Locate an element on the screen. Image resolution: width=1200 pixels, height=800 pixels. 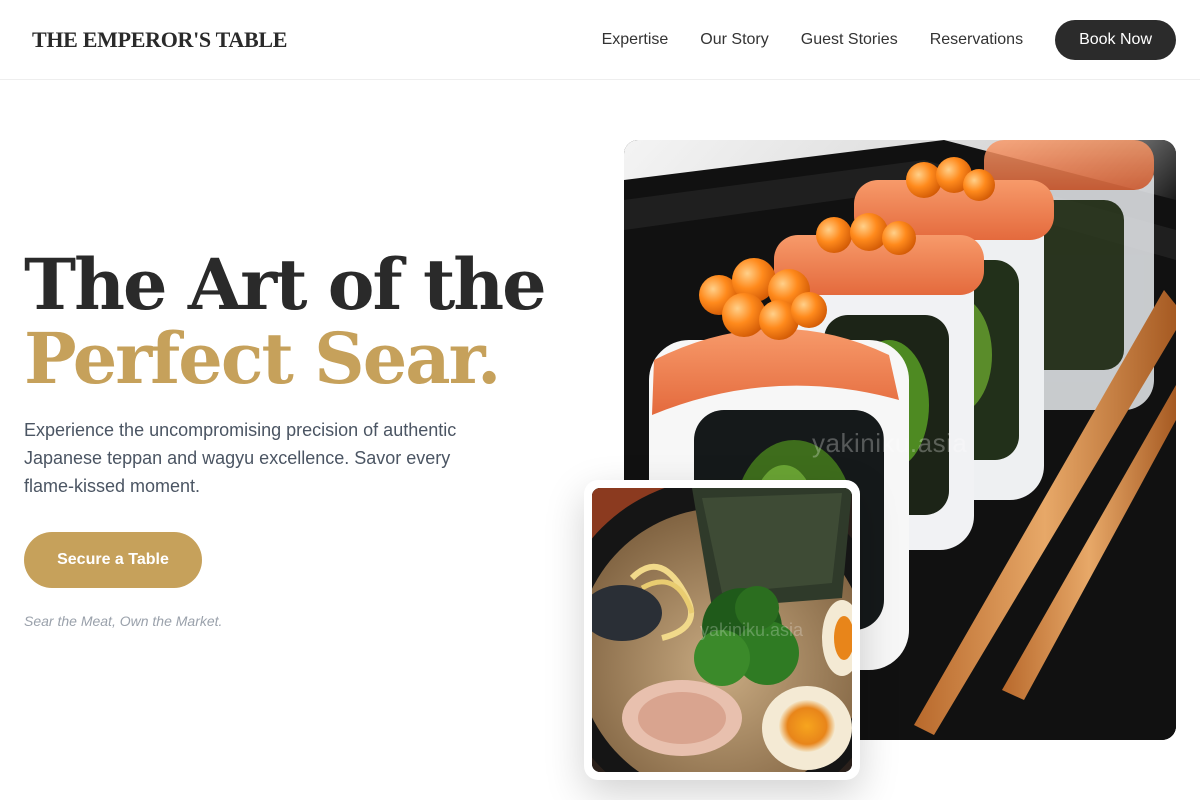
brand-logo: THE EMPEROR'S TABLE is located at coordinates (159, 40).